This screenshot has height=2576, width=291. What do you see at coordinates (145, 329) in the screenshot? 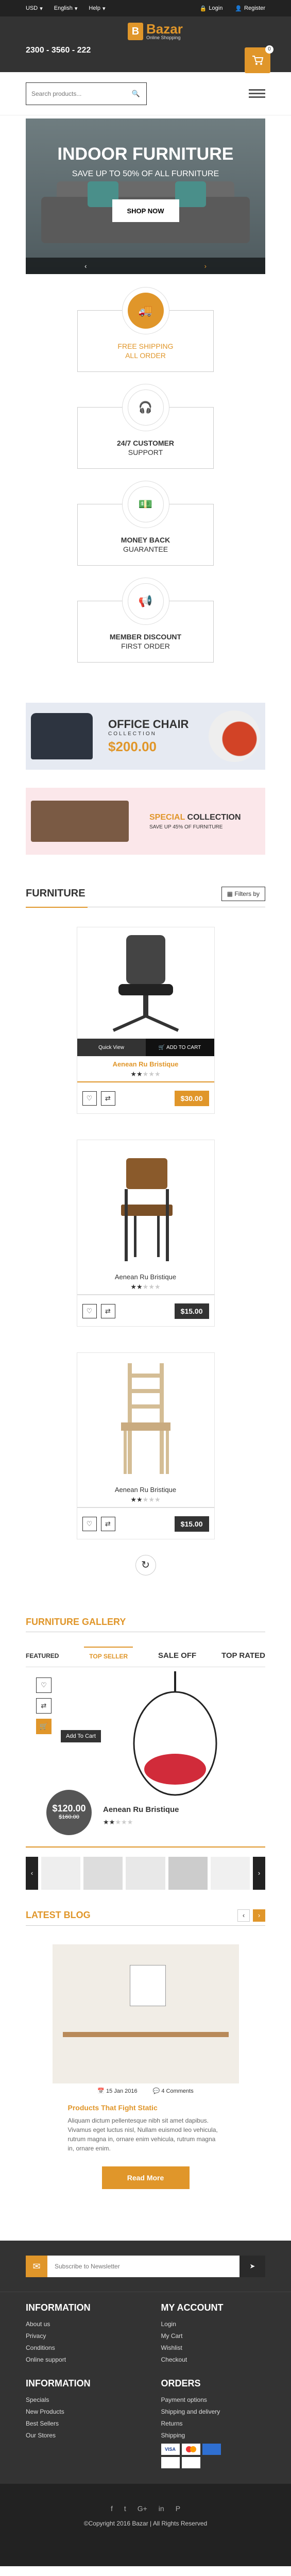
I see `feature-free-shipping: 🚚 FREE SHIPPING ALL ORDER` at bounding box center [145, 329].